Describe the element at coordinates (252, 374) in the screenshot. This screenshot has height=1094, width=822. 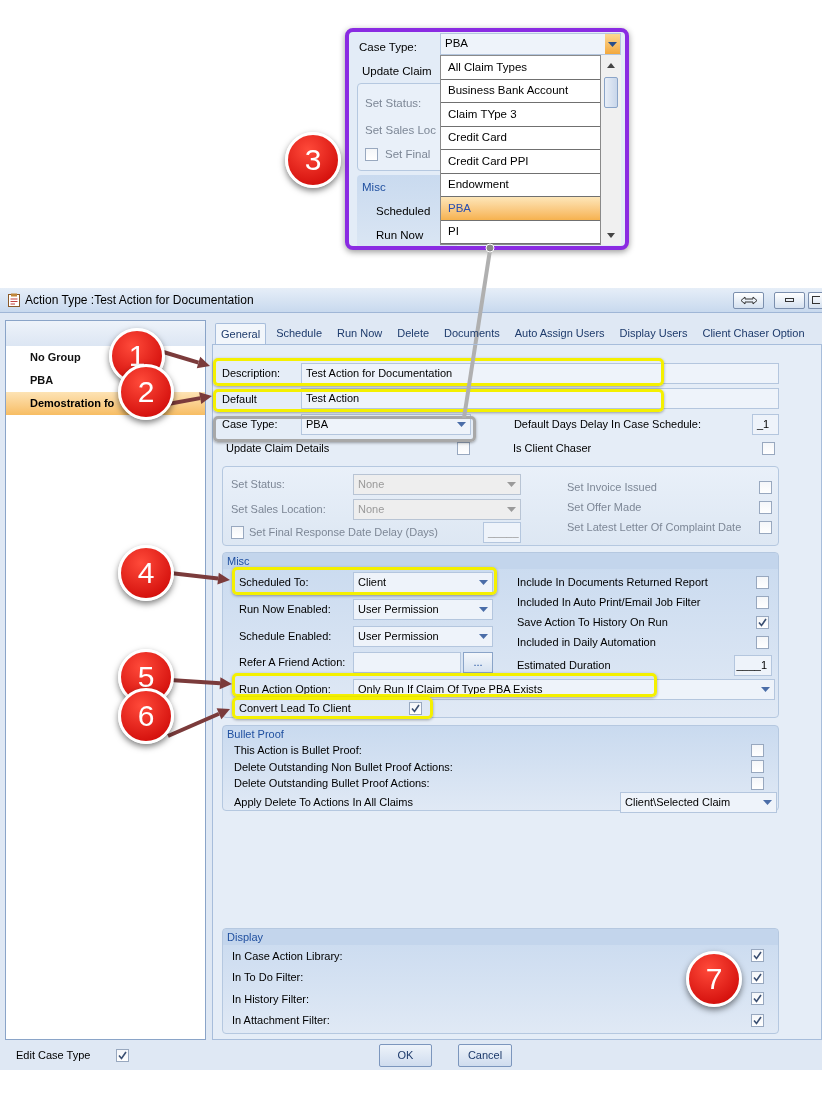
I see `field-label: Description:` at that location.